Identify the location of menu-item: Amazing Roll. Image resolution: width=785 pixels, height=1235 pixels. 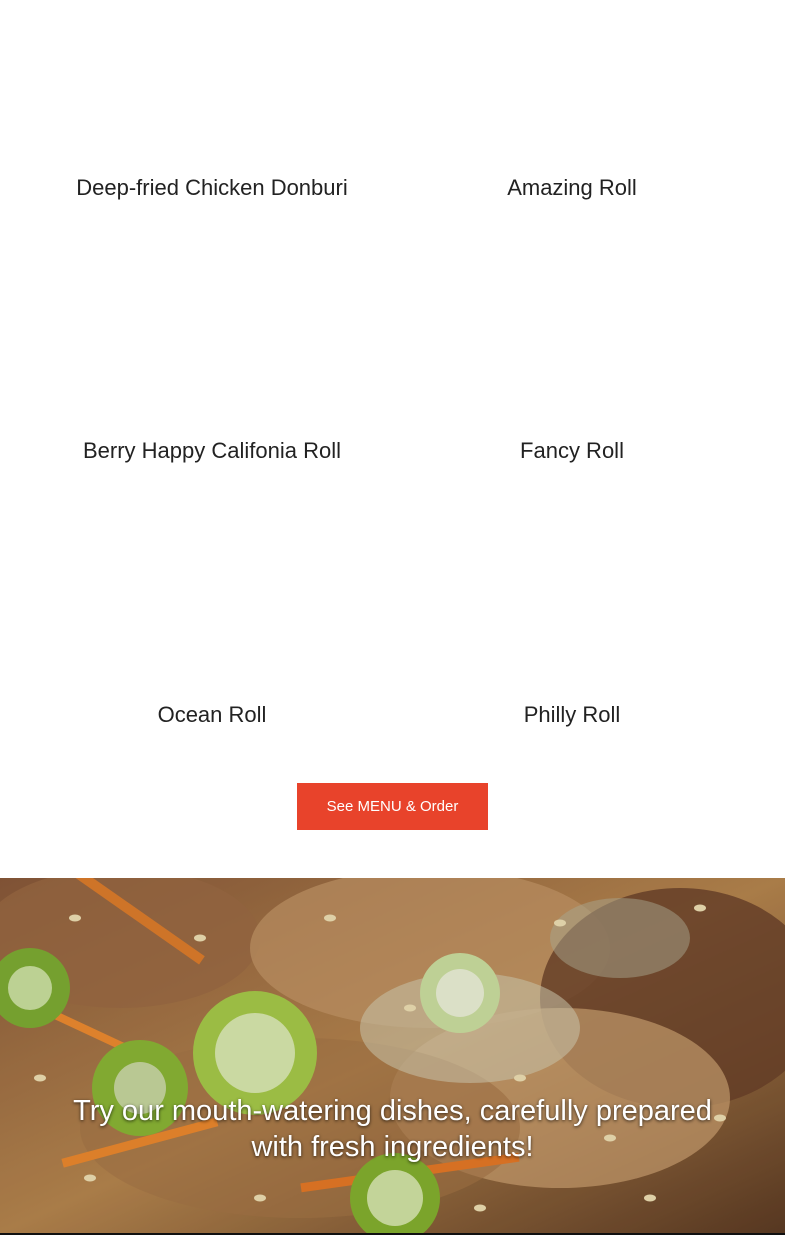
(572, 113).